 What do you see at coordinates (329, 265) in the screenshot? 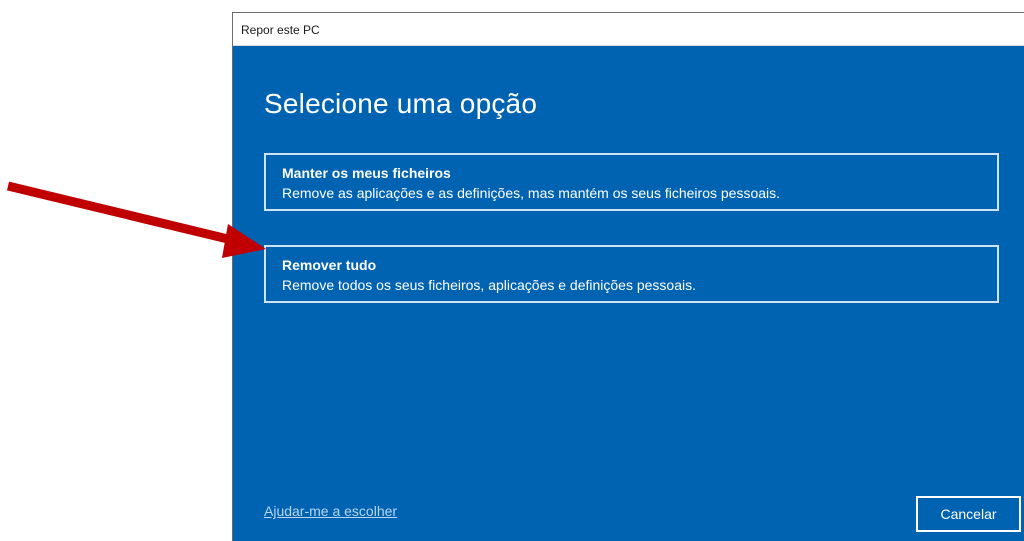
I see `option-title: Remover tudo` at bounding box center [329, 265].